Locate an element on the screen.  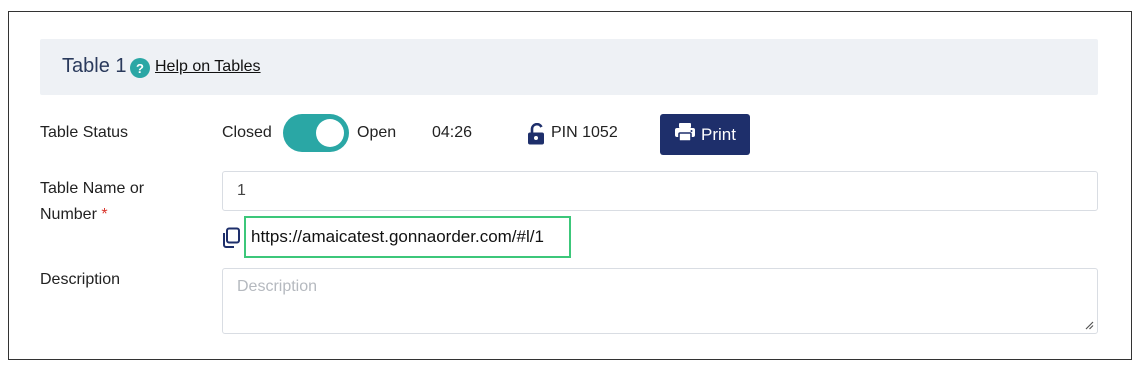
copy-icon is located at coordinates (231, 238).